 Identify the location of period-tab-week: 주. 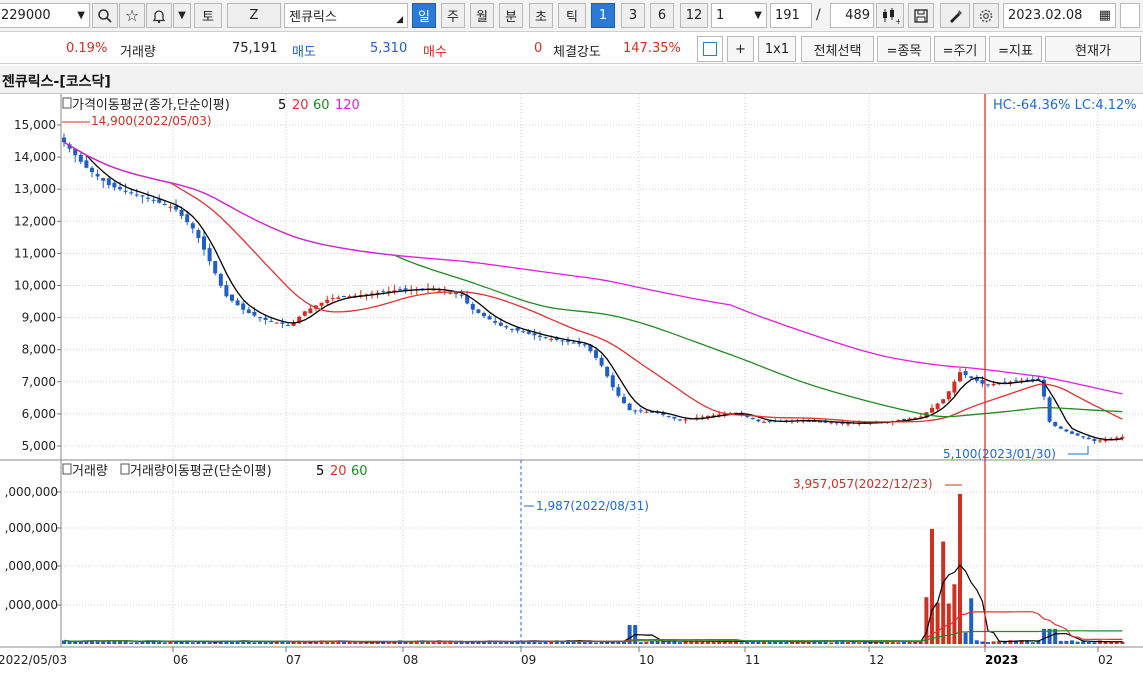
(453, 15).